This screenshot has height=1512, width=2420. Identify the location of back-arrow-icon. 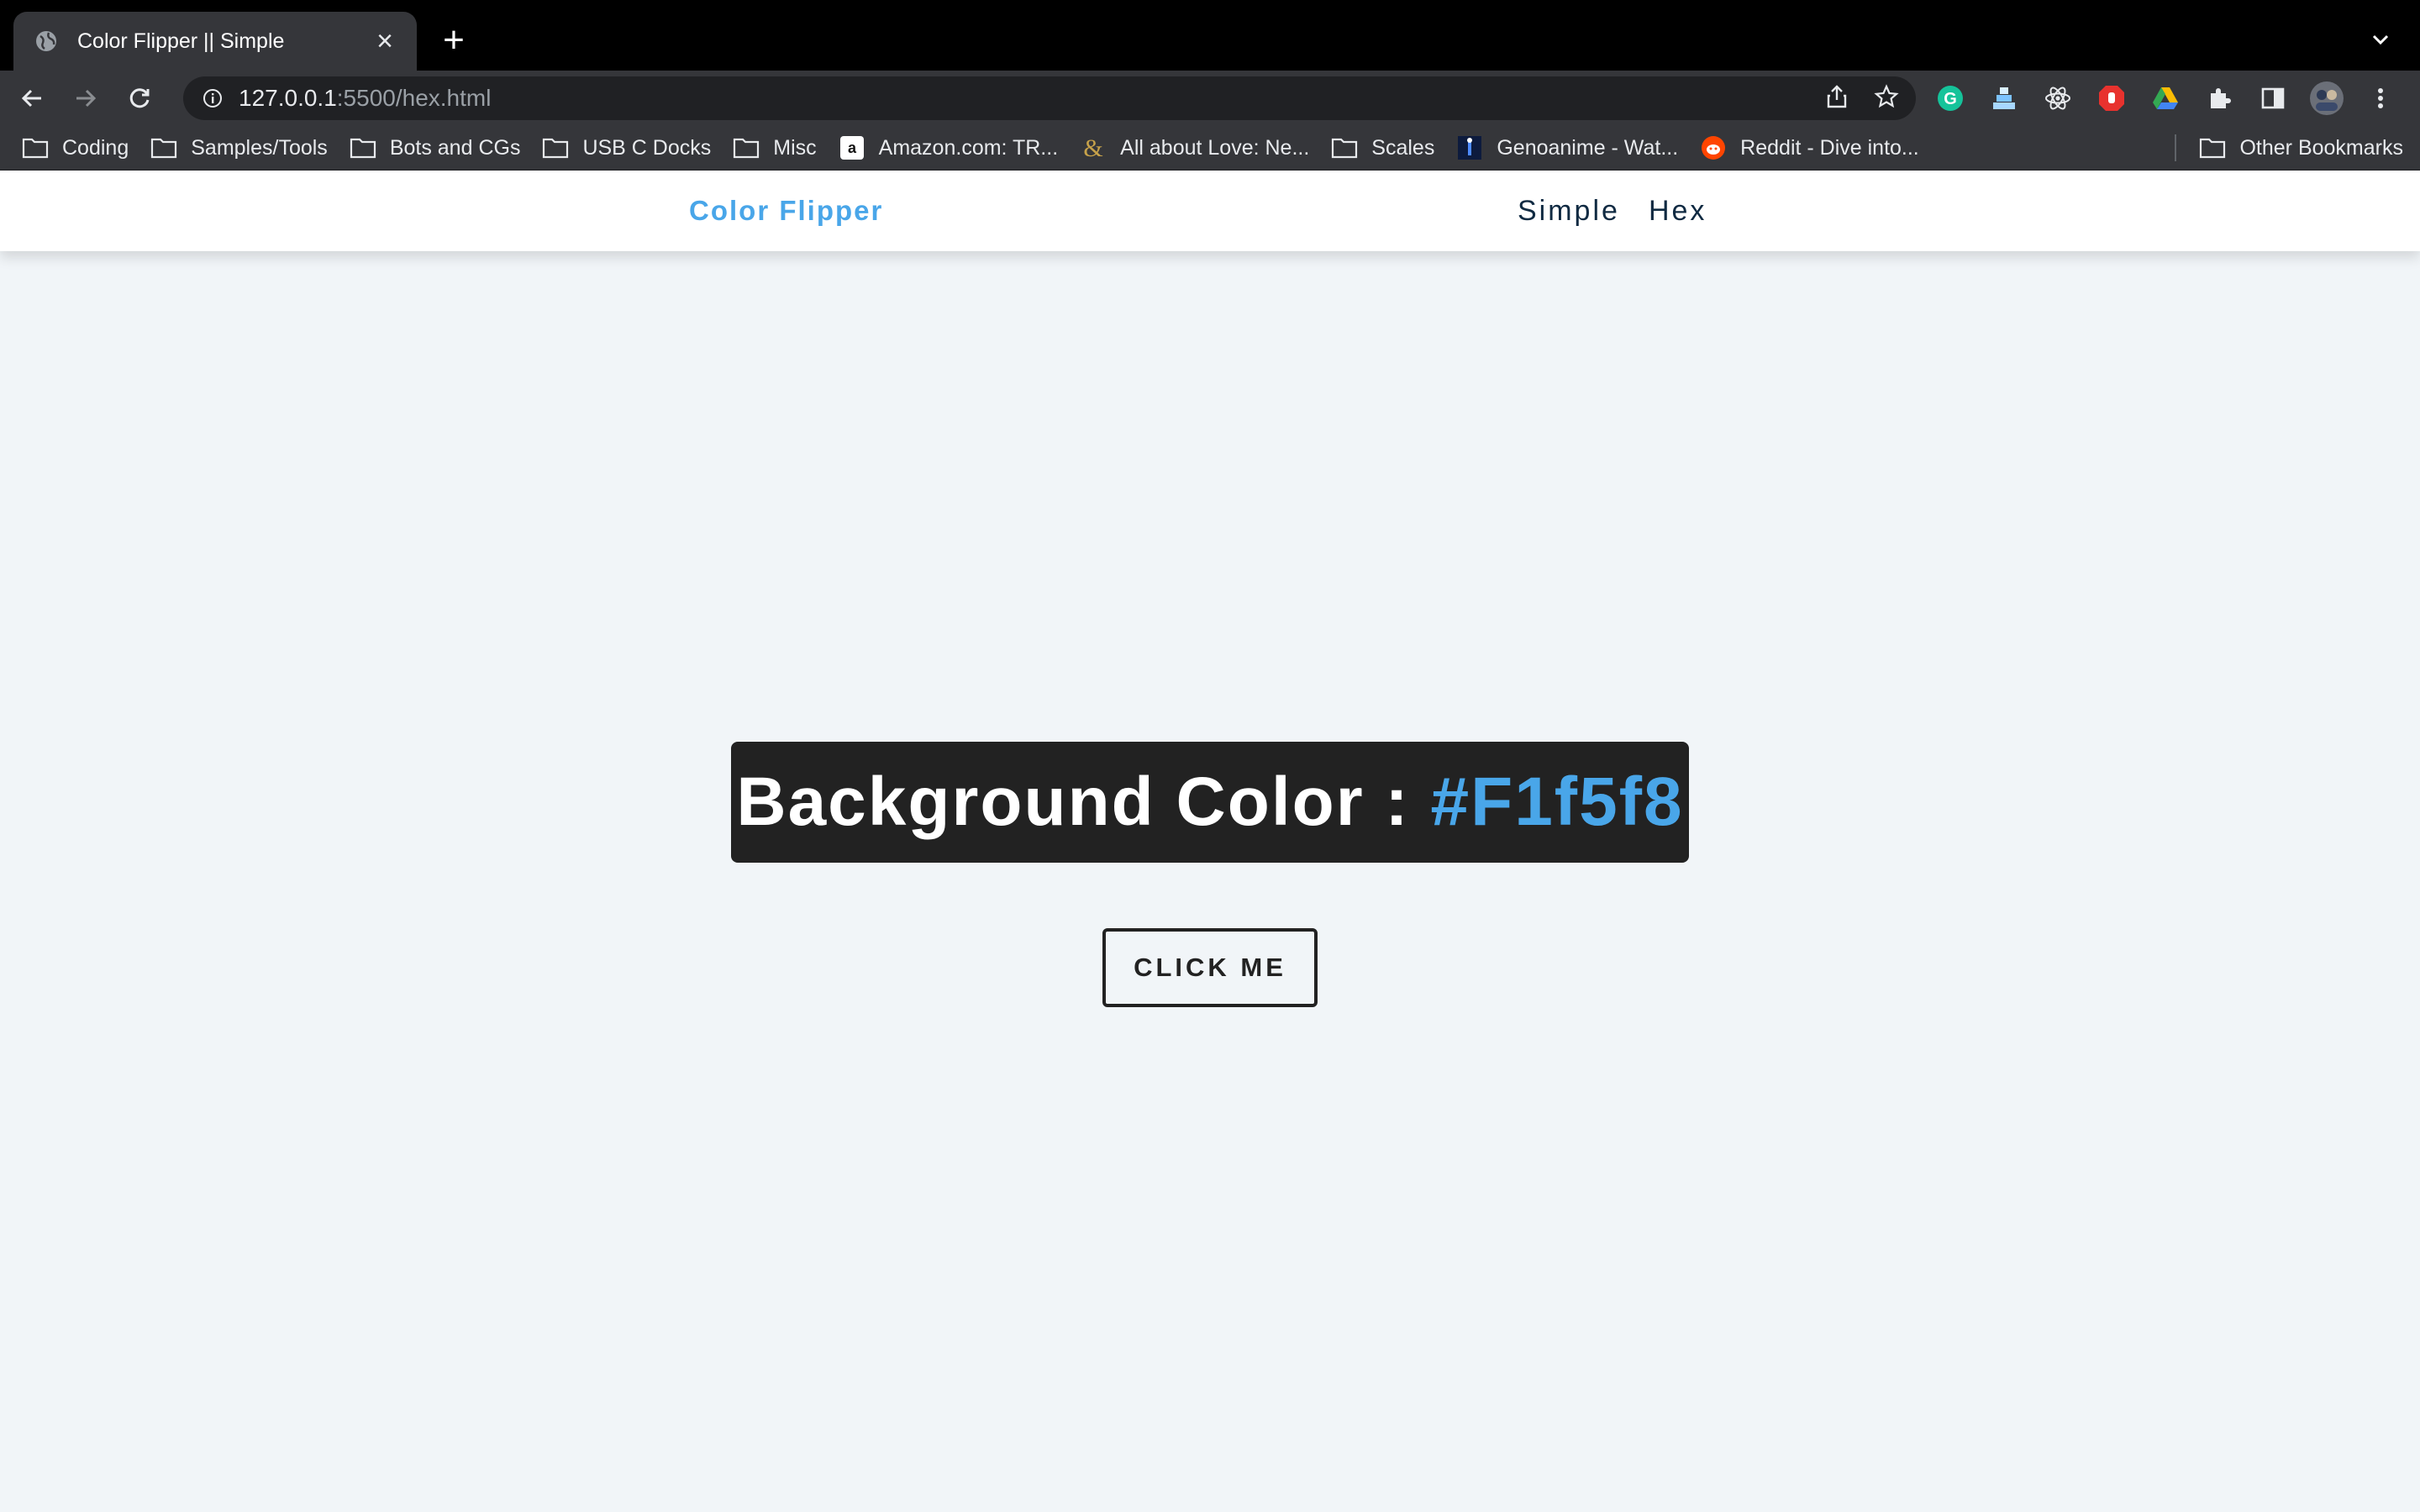
(32, 98).